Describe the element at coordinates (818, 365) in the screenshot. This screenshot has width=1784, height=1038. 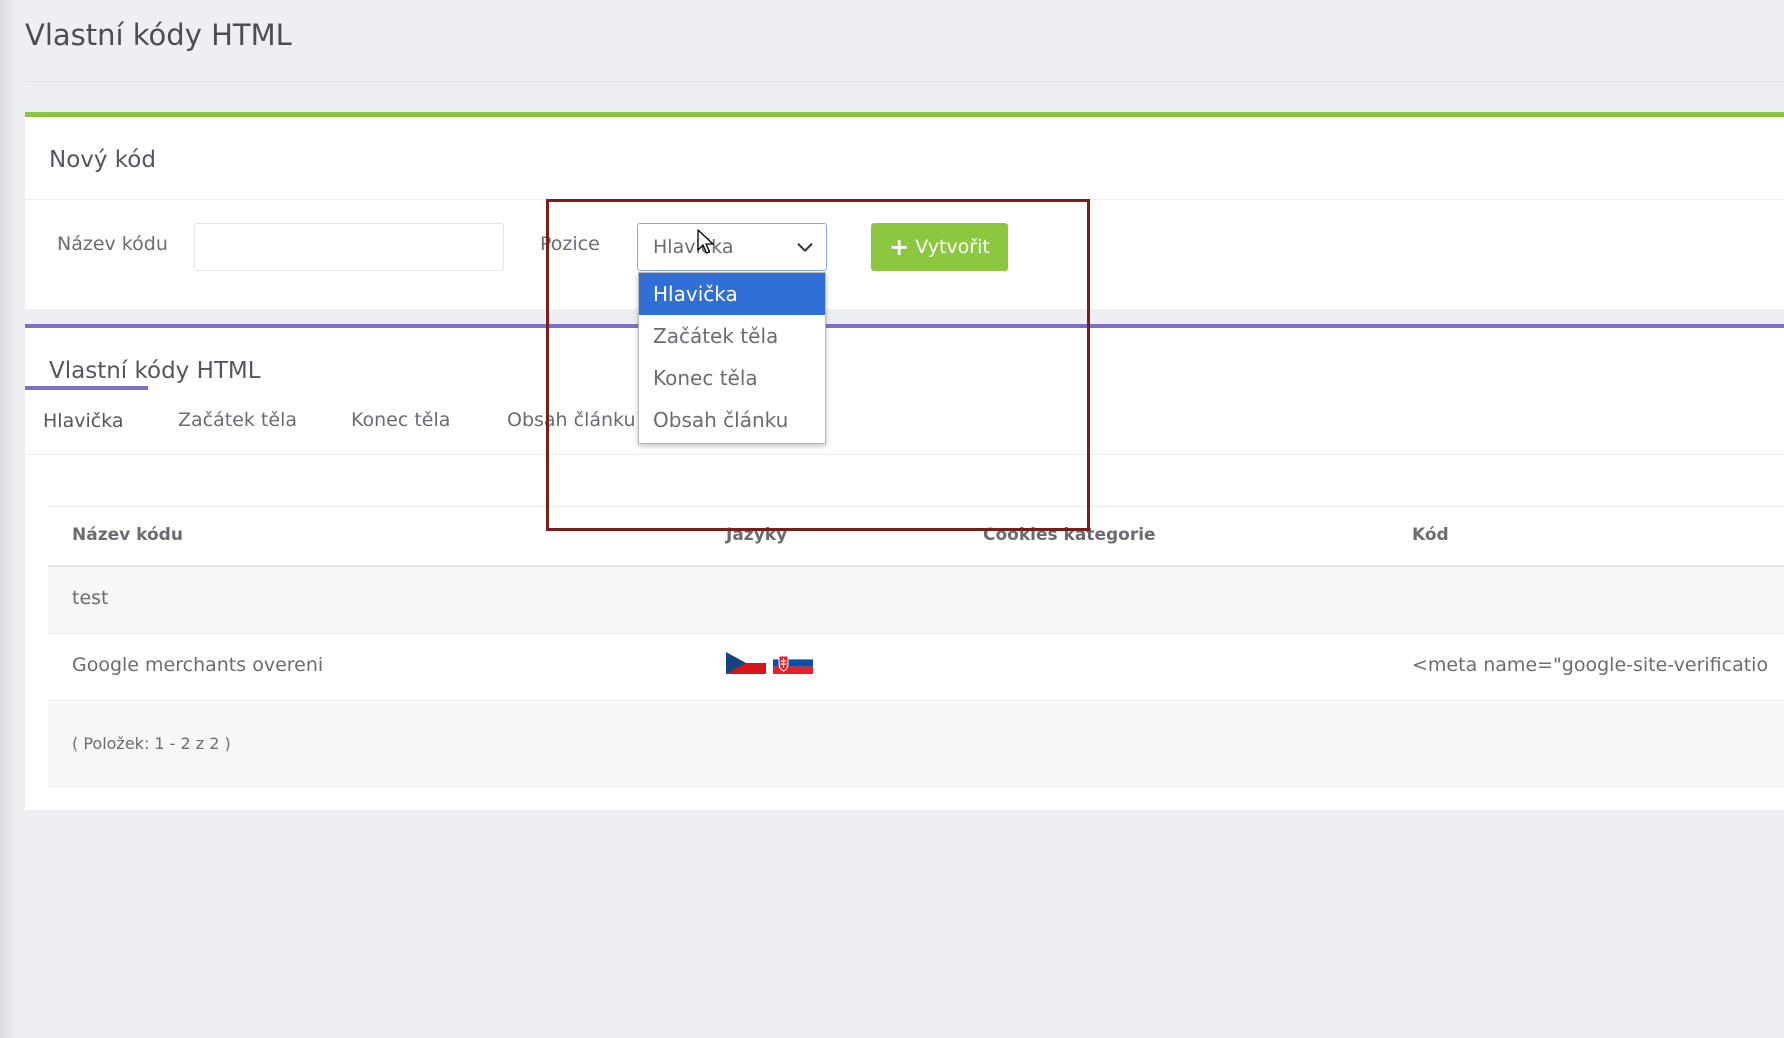
I see `highlight-annotation-box` at that location.